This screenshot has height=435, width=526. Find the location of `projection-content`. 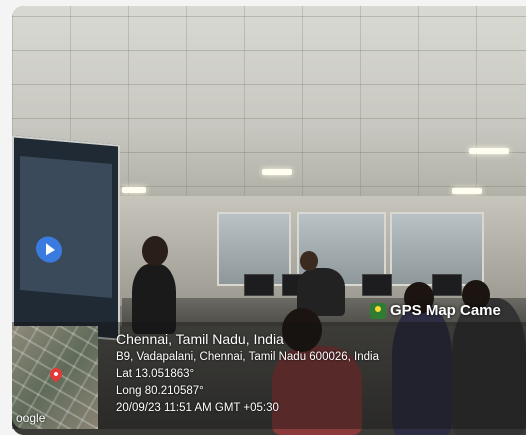

projection-content is located at coordinates (66, 227).